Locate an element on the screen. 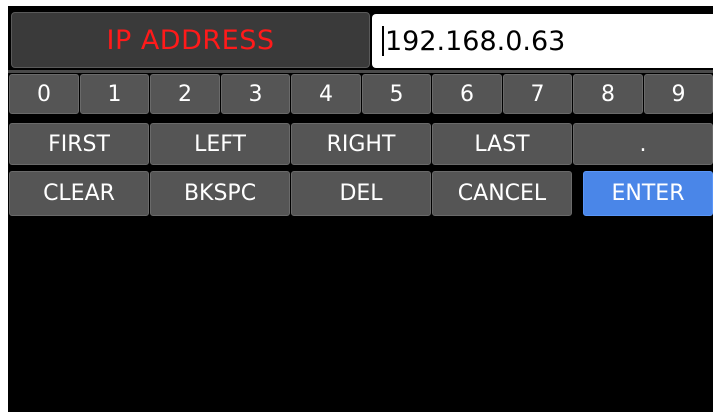 The image size is (713, 412). key-4: 4 is located at coordinates (326, 94).